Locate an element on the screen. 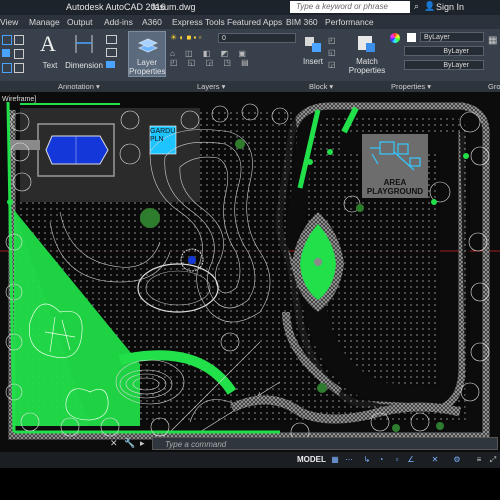  tab-add-ins: Add-ins is located at coordinates (118, 22).